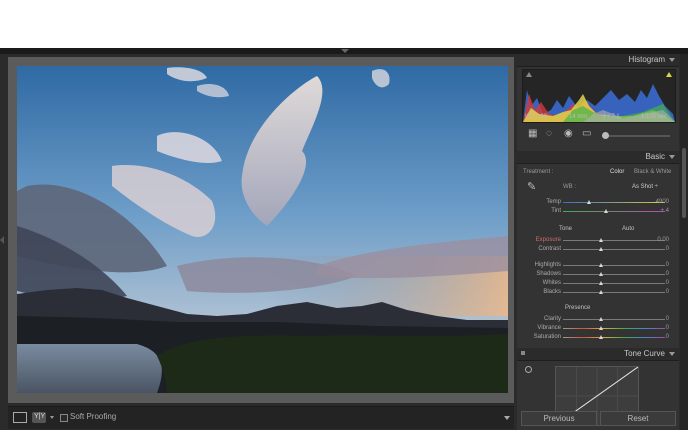  I want to click on whites-label: Whites, so click(551, 283).